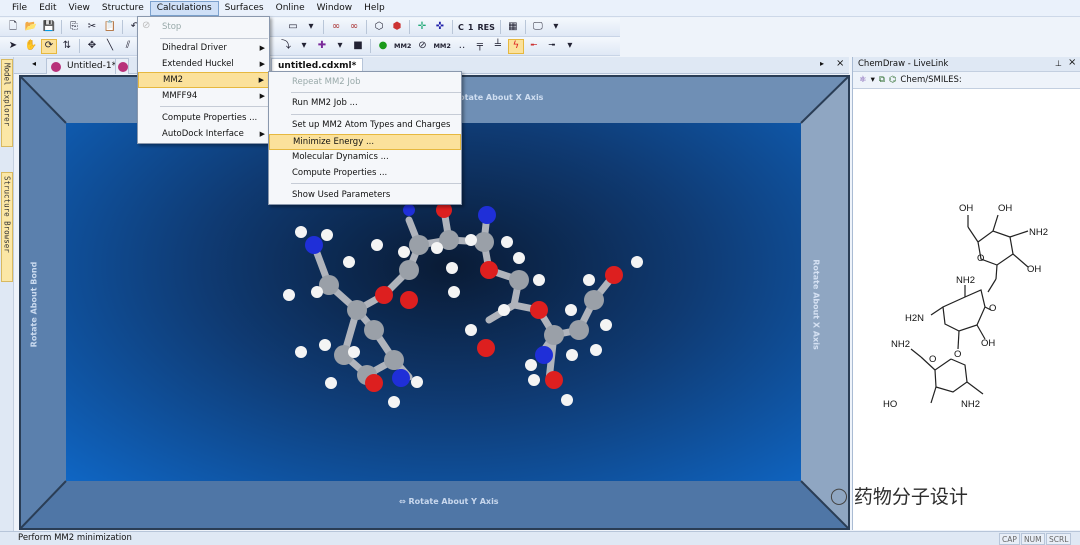 Image resolution: width=1080 pixels, height=545 pixels. What do you see at coordinates (203, 27) in the screenshot?
I see `menu-stop: Stop` at bounding box center [203, 27].